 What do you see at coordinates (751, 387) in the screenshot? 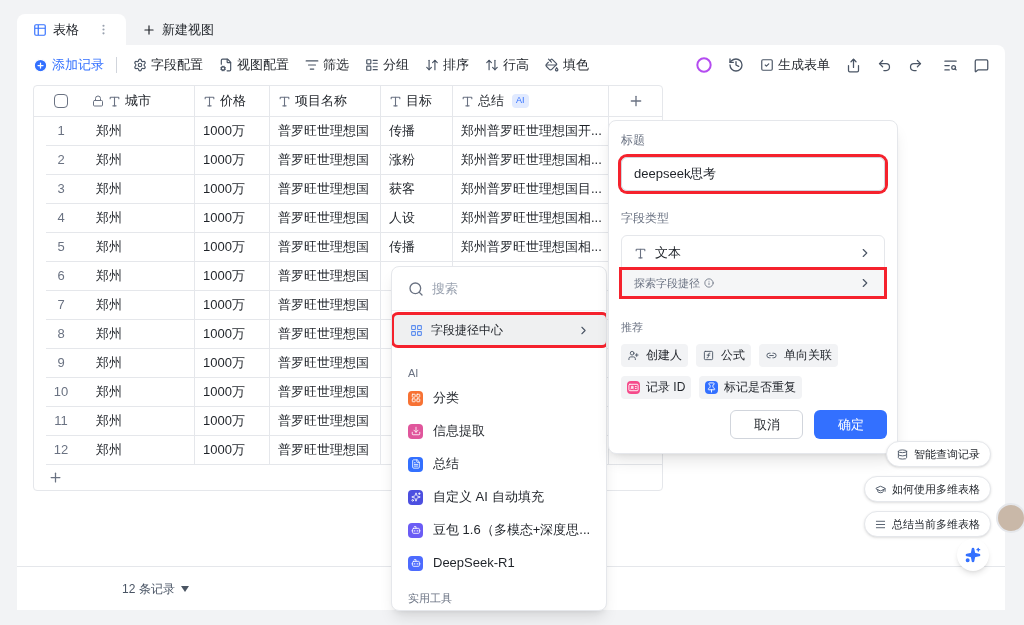
I see `recommend-chip: 标记是否重复` at bounding box center [751, 387].